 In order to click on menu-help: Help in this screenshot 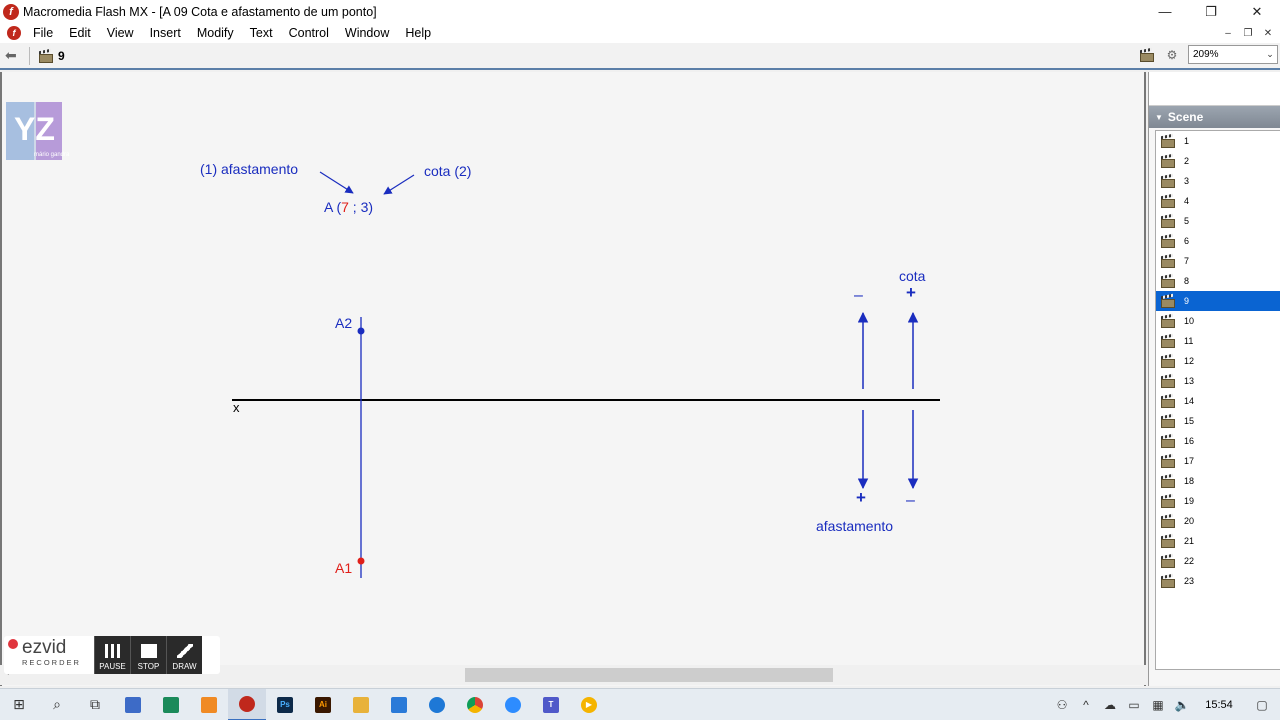, I will do `click(418, 33)`.